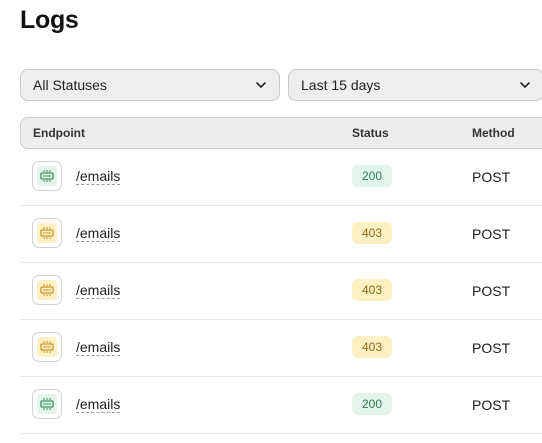 The width and height of the screenshot is (542, 443). I want to click on date-range-select: Last 15 days, so click(415, 85).